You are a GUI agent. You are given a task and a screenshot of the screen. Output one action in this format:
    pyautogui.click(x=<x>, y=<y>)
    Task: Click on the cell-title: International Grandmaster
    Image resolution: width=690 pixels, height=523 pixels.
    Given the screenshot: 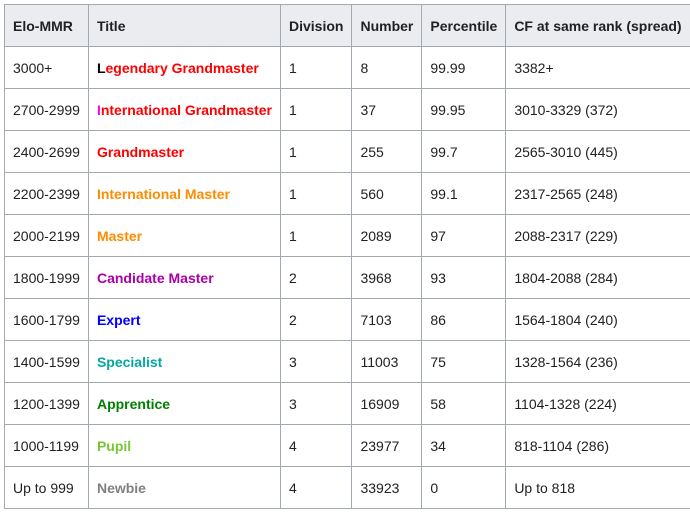 What is the action you would take?
    pyautogui.click(x=184, y=109)
    